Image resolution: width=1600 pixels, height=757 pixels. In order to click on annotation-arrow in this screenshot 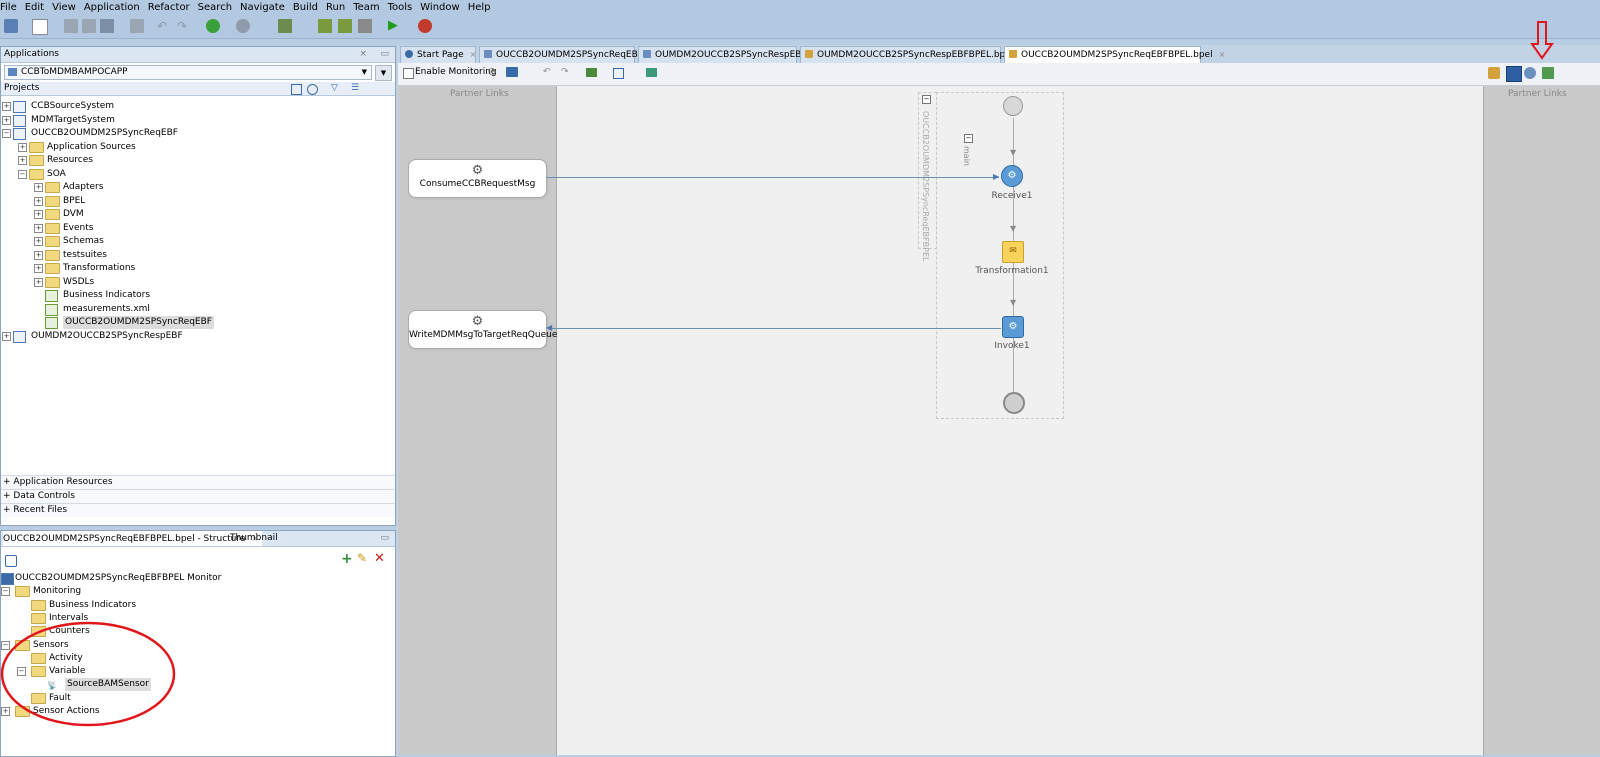, I will do `click(1542, 40)`.